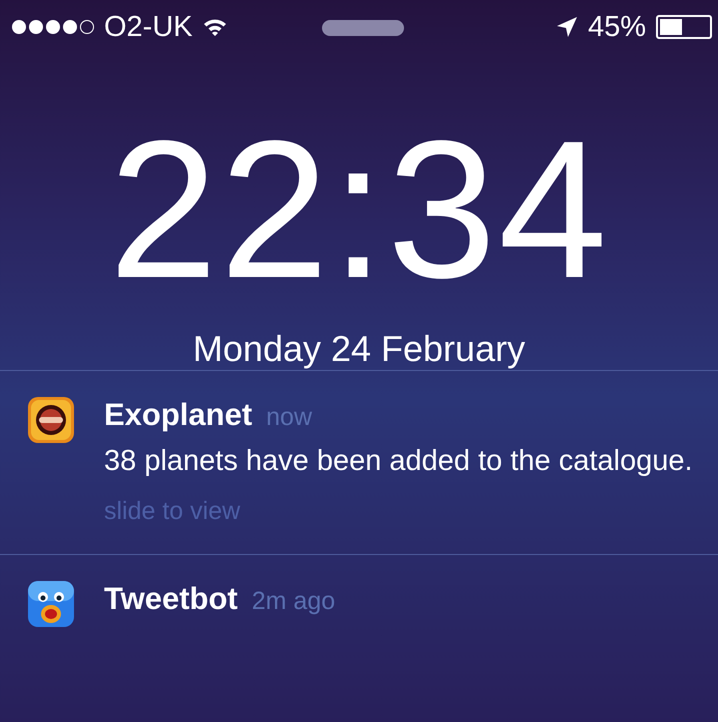  Describe the element at coordinates (359, 349) in the screenshot. I see `clock-date: Monday 24 February` at that location.